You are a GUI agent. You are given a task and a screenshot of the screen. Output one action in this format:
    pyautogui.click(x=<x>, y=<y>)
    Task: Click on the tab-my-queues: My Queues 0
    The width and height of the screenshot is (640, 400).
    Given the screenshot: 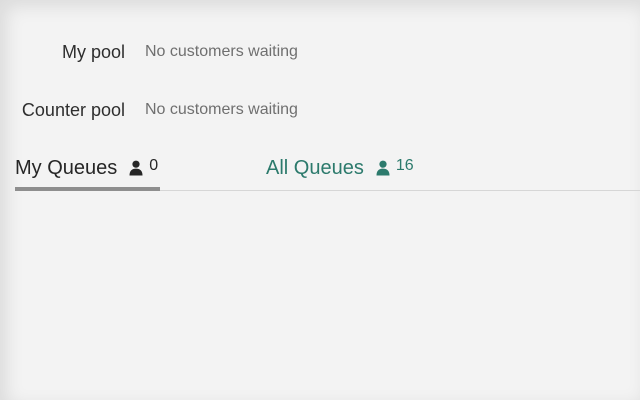 What is the action you would take?
    pyautogui.click(x=87, y=170)
    